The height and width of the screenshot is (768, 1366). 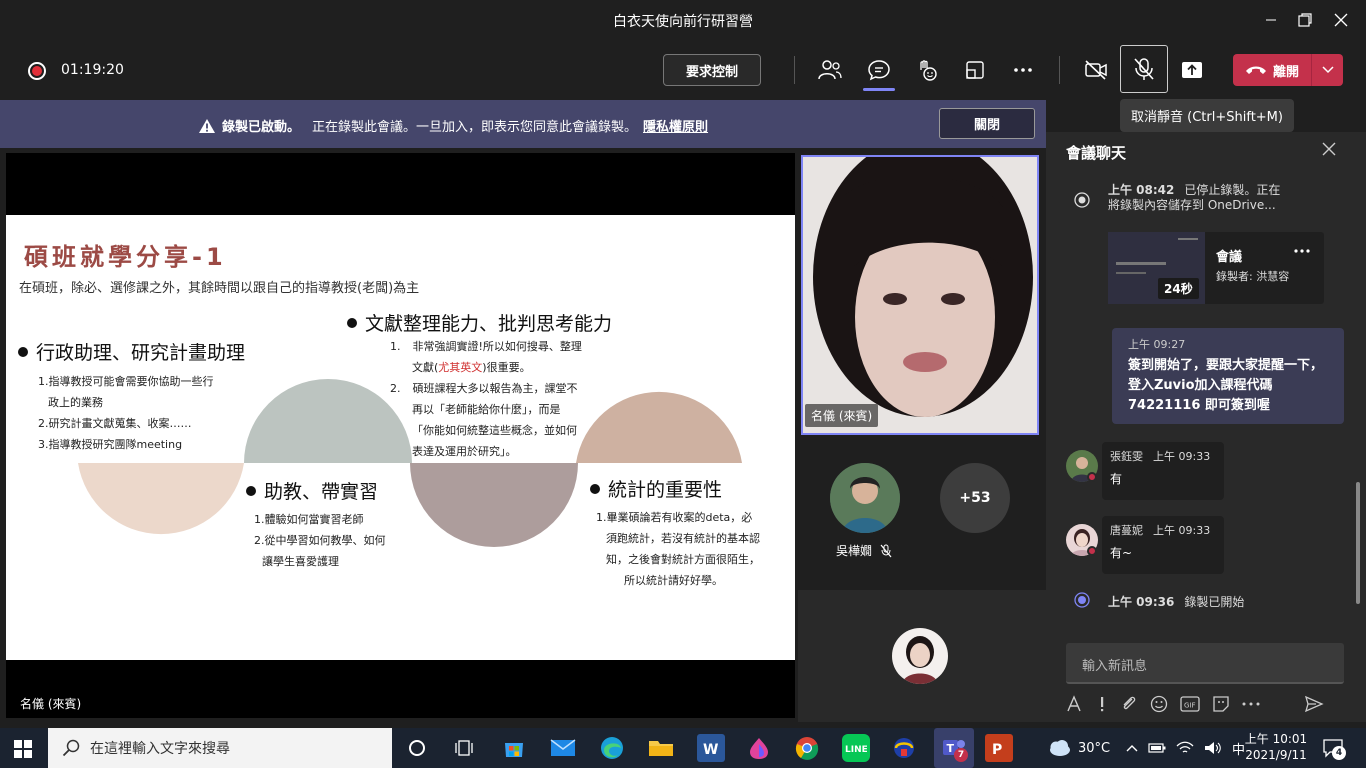 What do you see at coordinates (879, 89) in the screenshot?
I see `chat-active-indicator` at bounding box center [879, 89].